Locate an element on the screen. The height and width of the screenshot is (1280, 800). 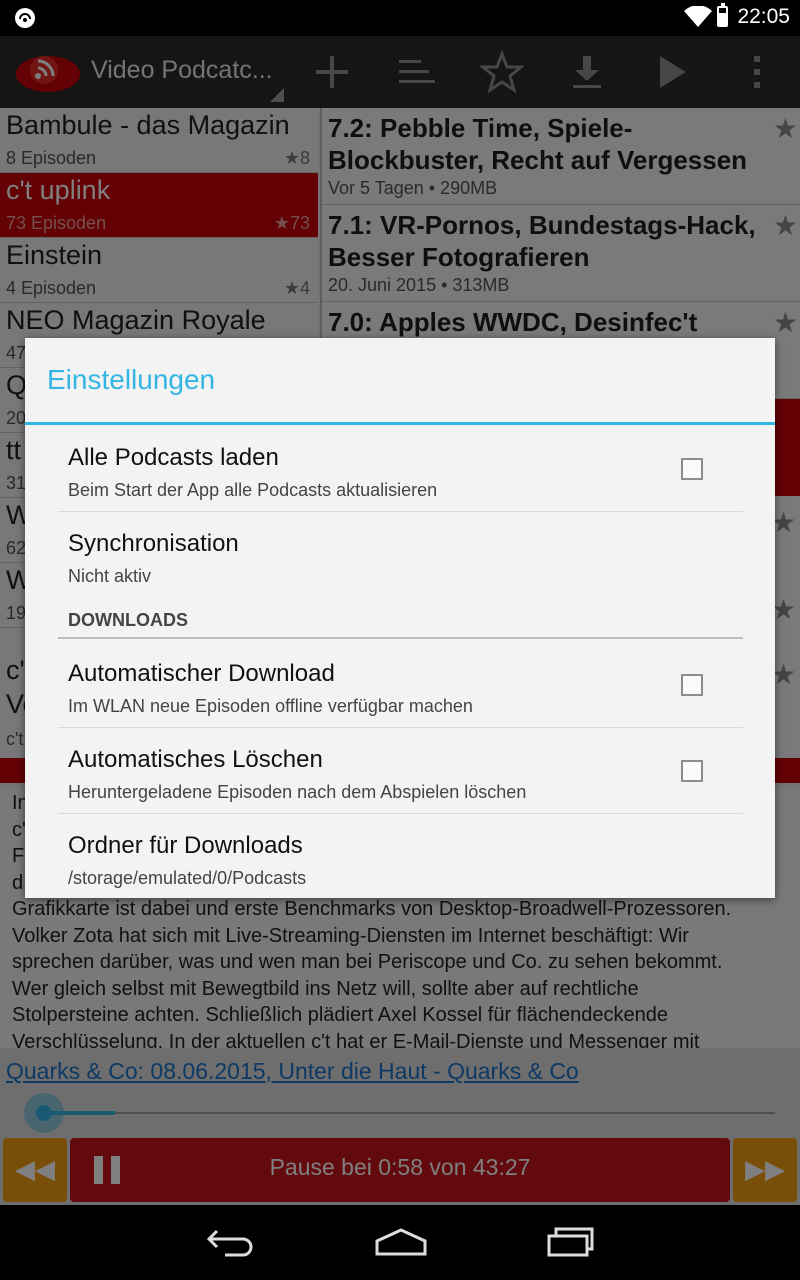
battery-icon is located at coordinates (722, 15).